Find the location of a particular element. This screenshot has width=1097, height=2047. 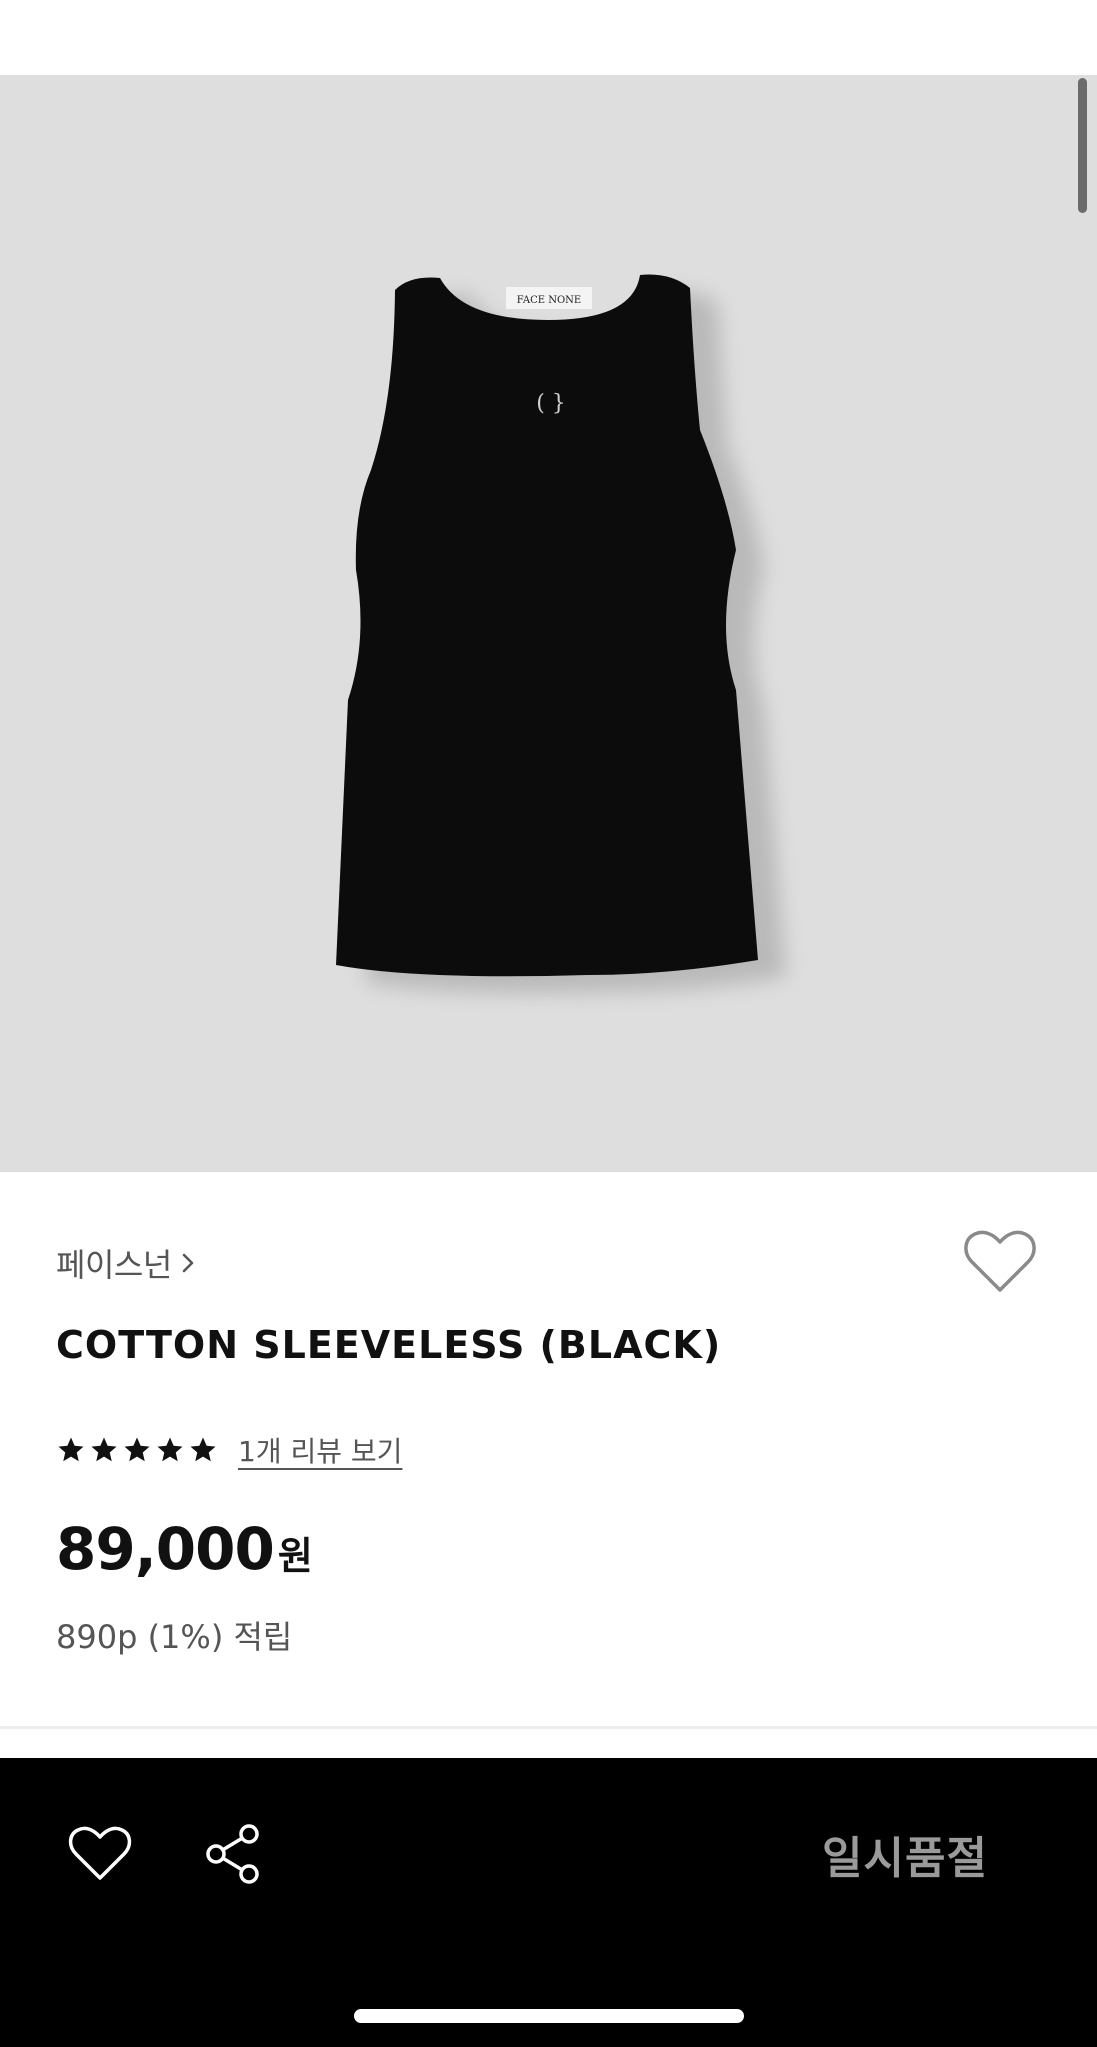

review-link: 1개 리뷰 보기 is located at coordinates (320, 1450).